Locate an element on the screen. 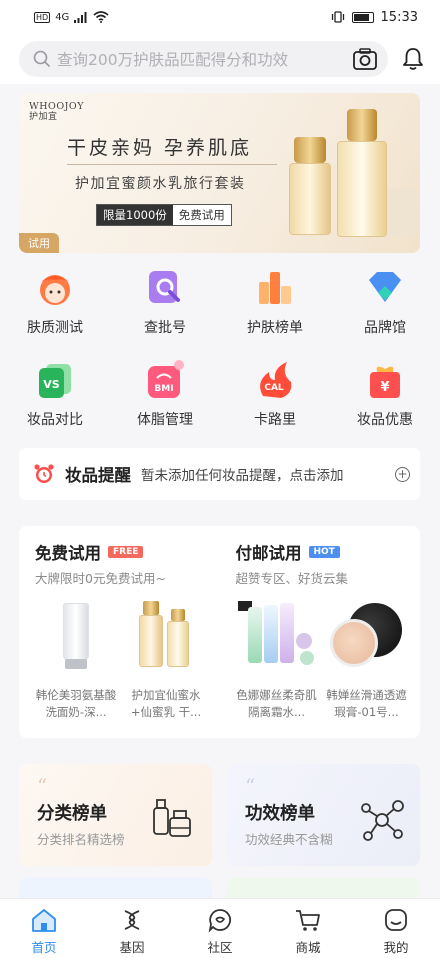 The image size is (440, 958). banner-subtitle: 护加宜蜜颜水乳旅行套装 is located at coordinates (160, 184).